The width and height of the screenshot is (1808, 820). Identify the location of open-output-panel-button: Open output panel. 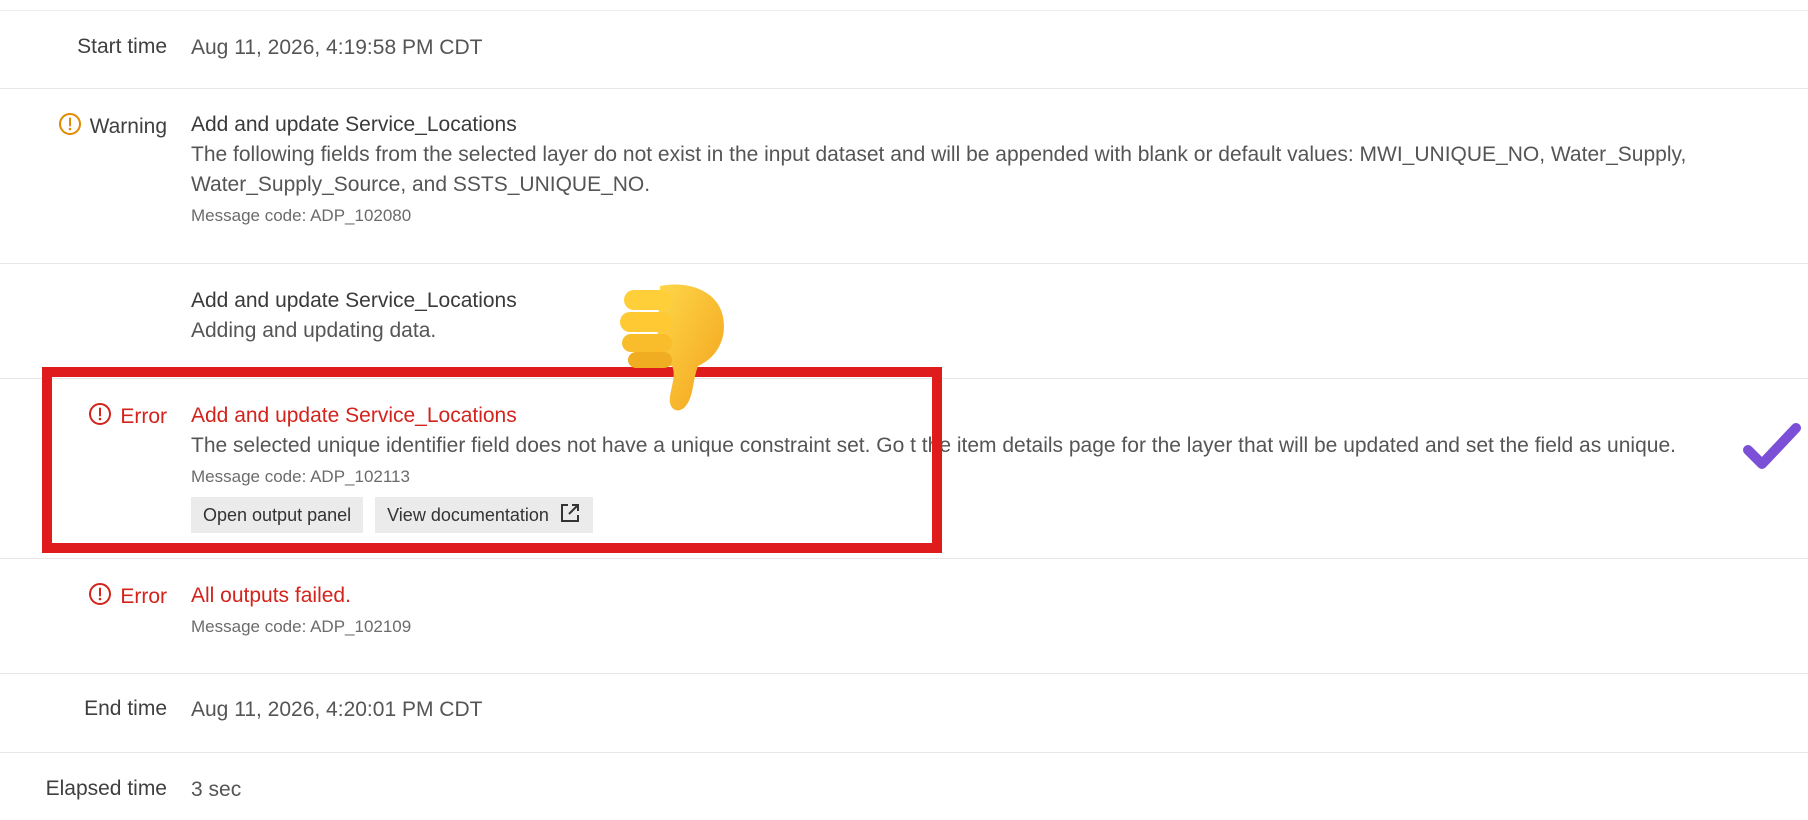
(277, 515).